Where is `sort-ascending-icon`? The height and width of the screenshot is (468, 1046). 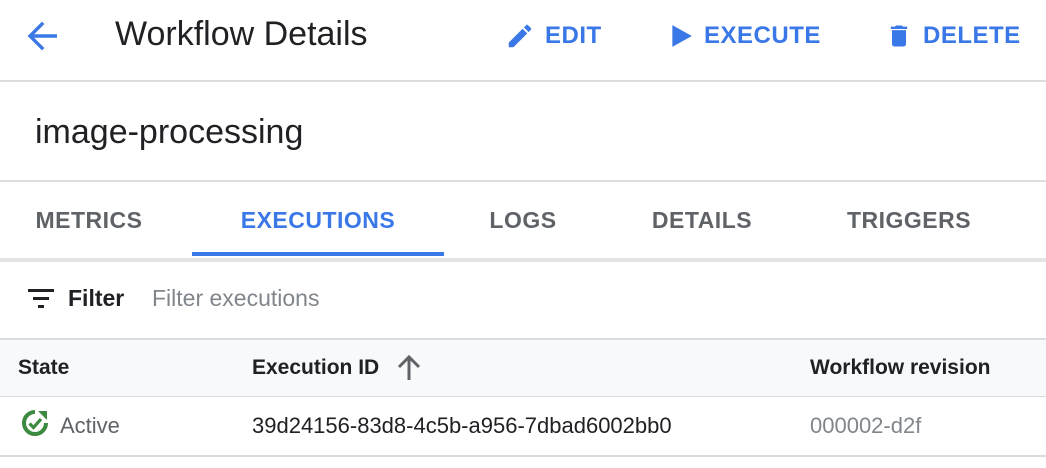
sort-ascending-icon is located at coordinates (409, 368).